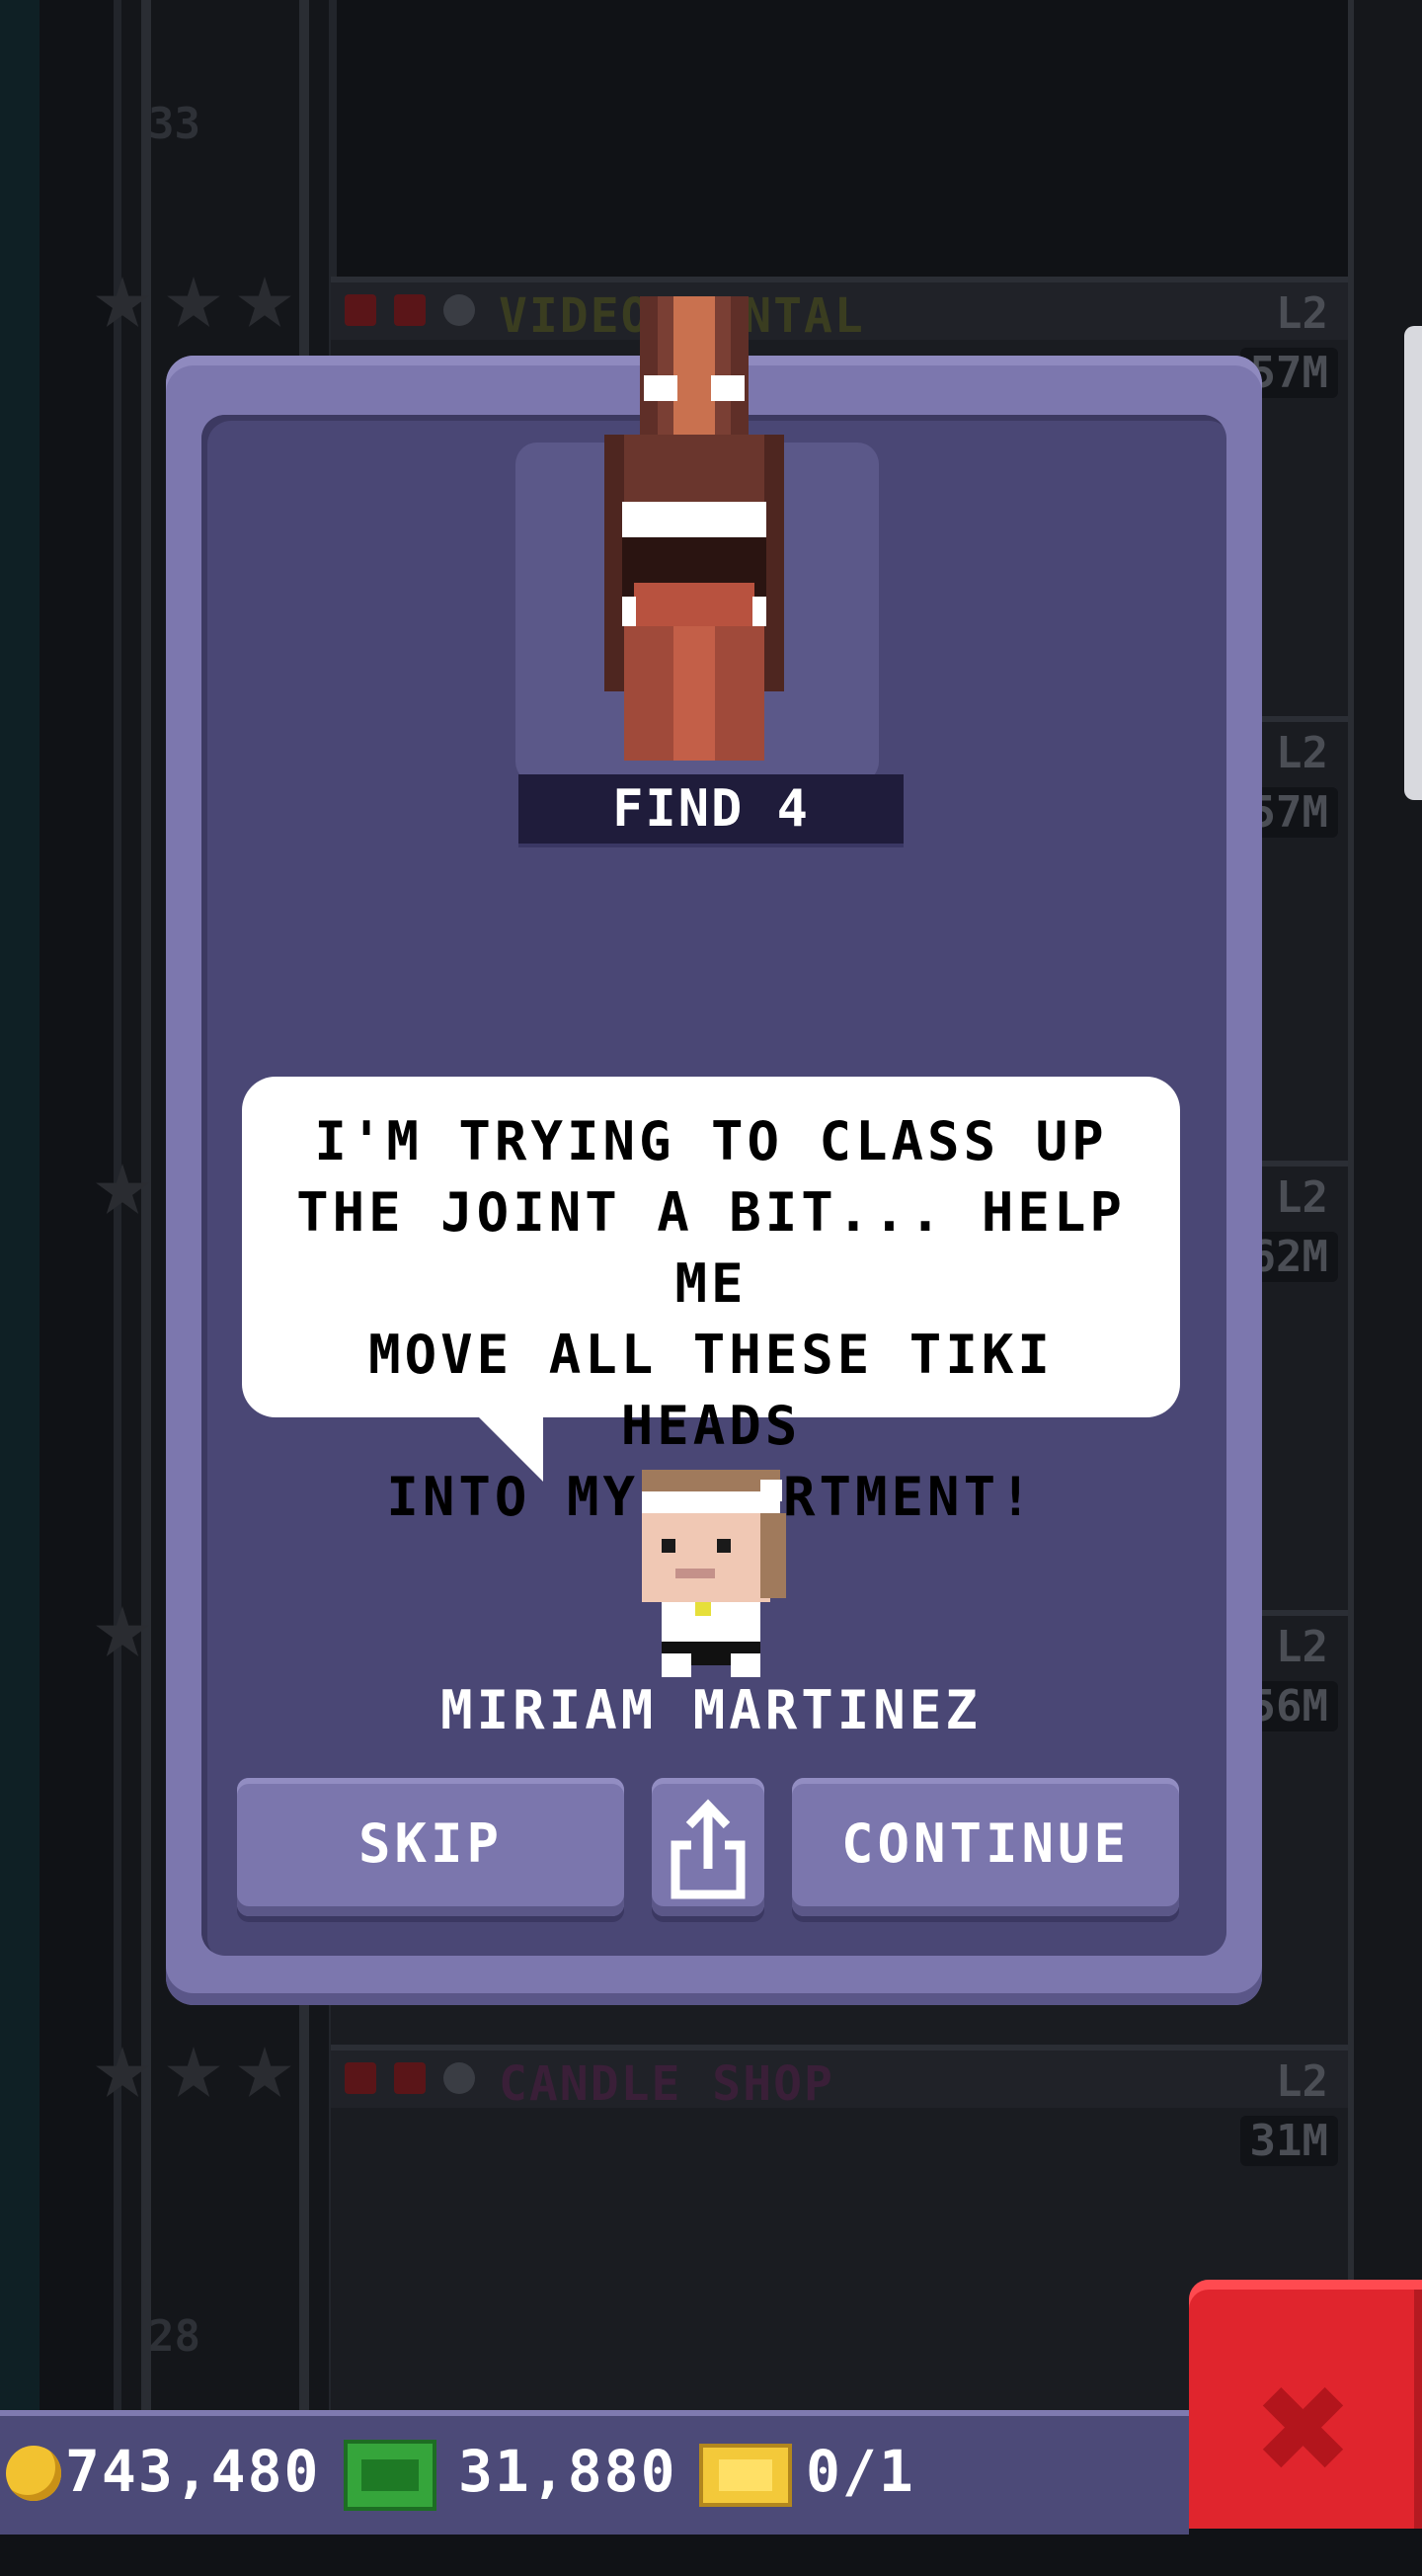  I want to click on close-button: ✖, so click(1306, 2404).